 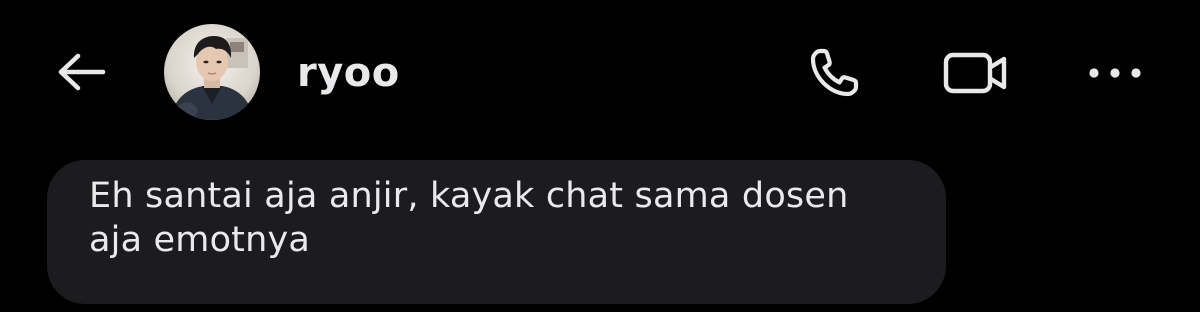 I want to click on profile-photo, so click(x=212, y=72).